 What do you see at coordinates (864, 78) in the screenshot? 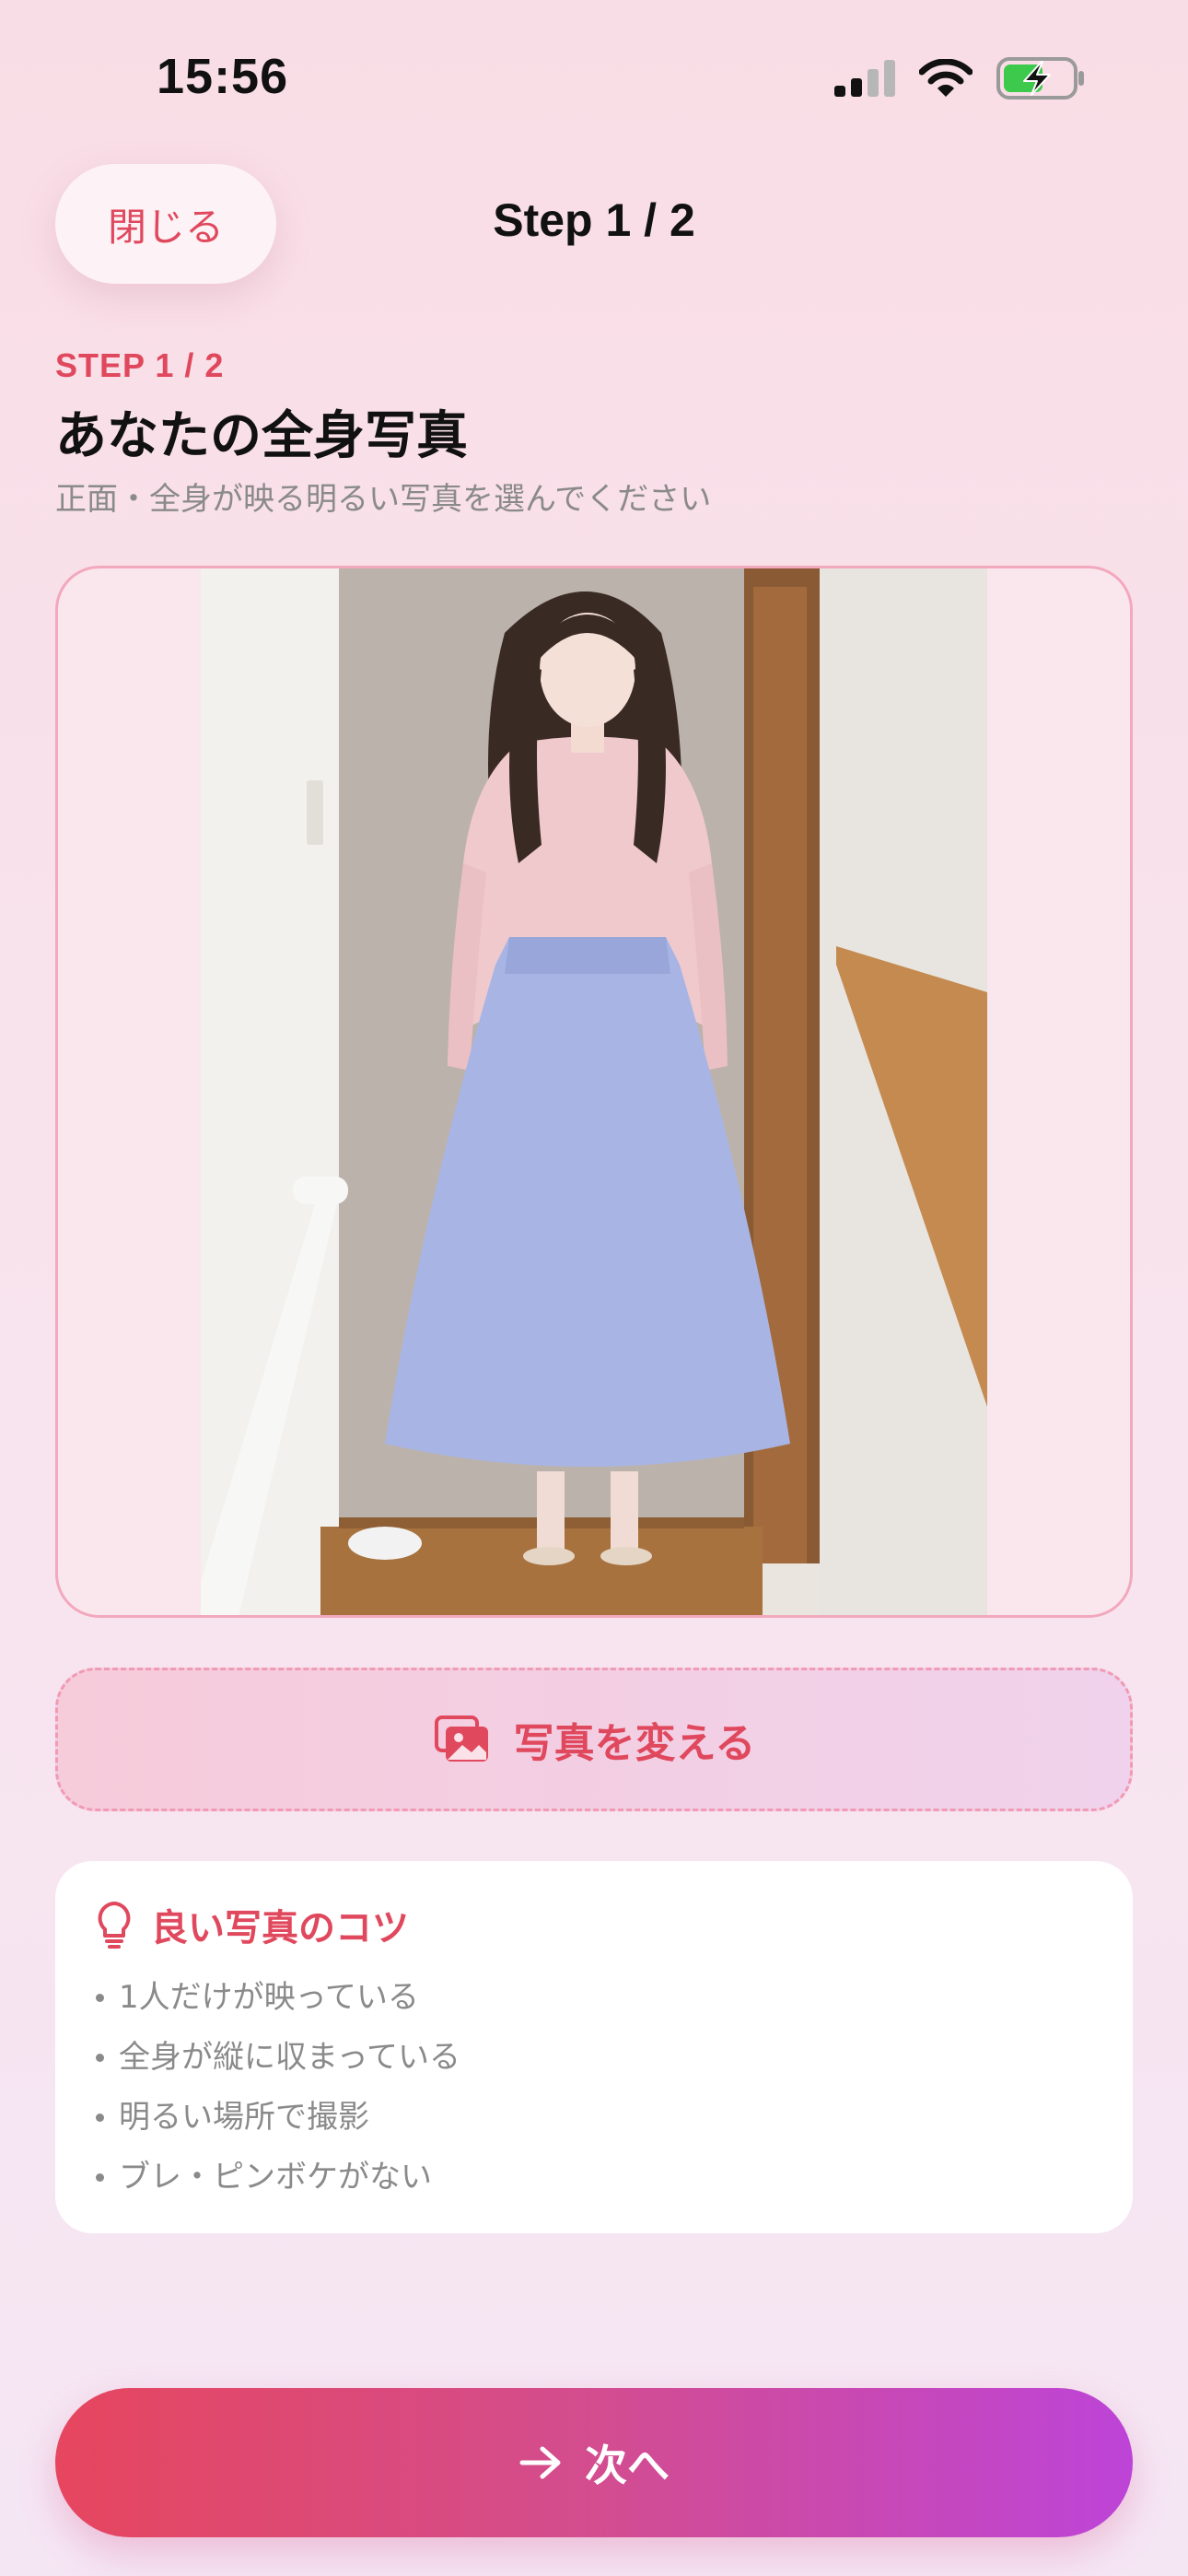
I see `cellular-signal-icon` at bounding box center [864, 78].